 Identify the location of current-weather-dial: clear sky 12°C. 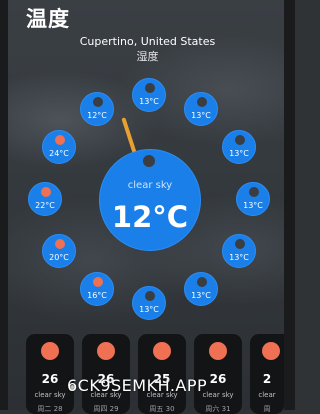
(150, 200).